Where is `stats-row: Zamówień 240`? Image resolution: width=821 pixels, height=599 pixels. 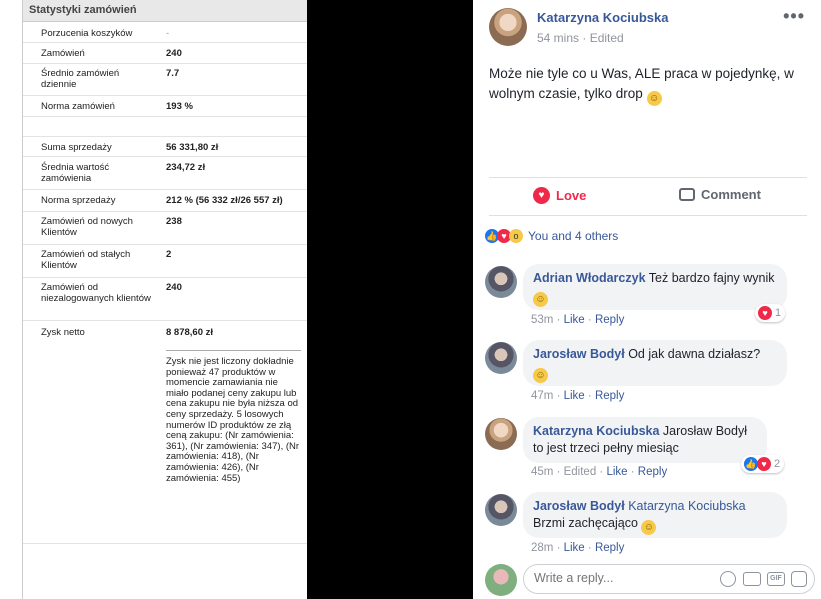 stats-row: Zamówień 240 is located at coordinates (165, 53).